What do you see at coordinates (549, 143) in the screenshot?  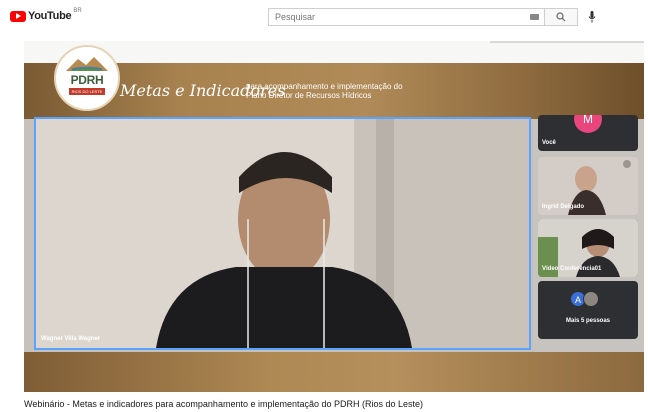 I see `participant-label: Você` at bounding box center [549, 143].